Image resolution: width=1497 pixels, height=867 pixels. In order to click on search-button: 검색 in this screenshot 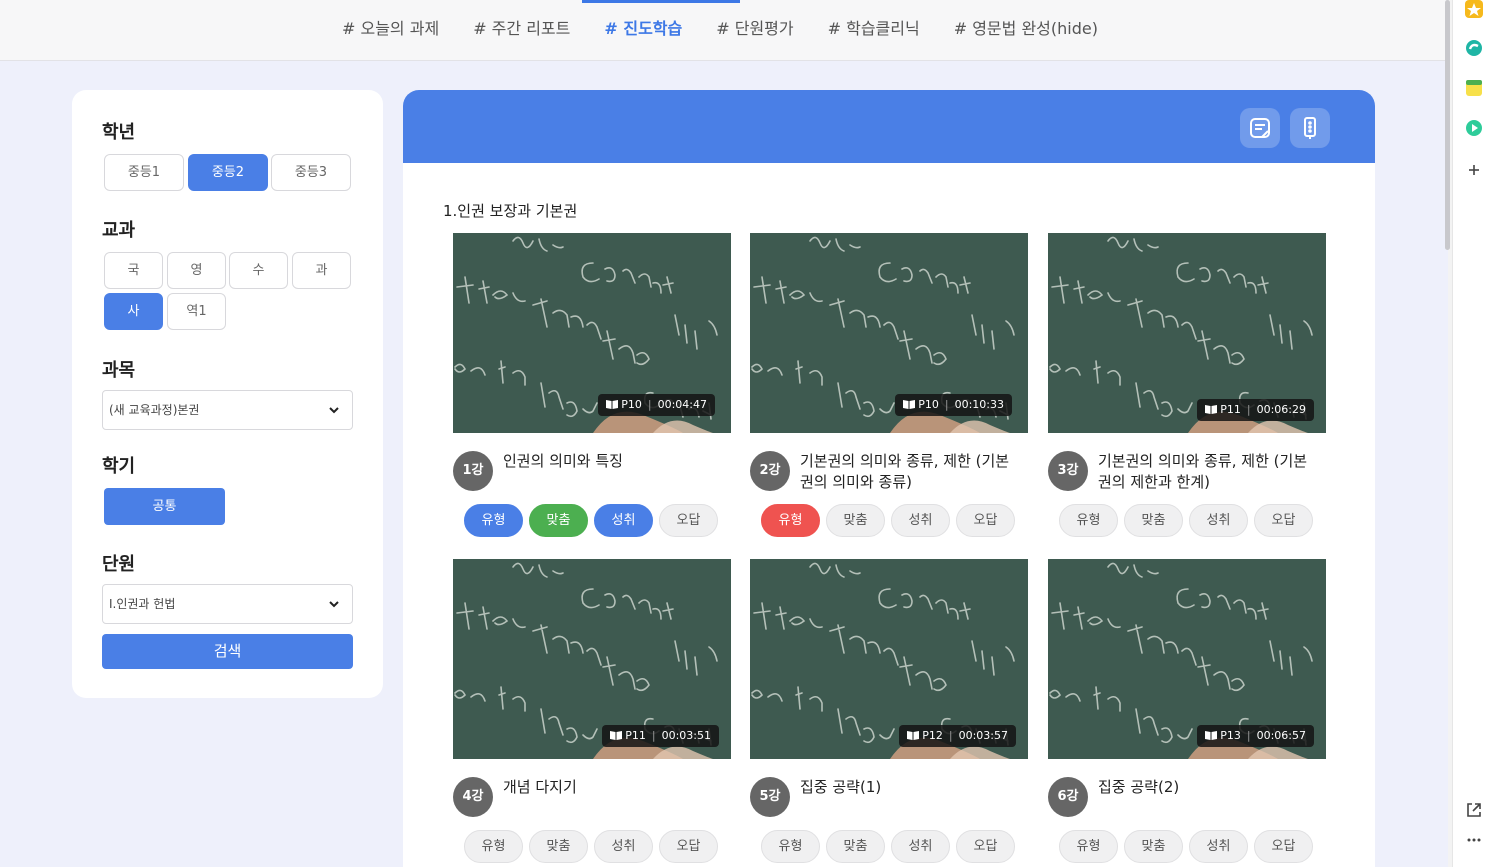, I will do `click(227, 651)`.